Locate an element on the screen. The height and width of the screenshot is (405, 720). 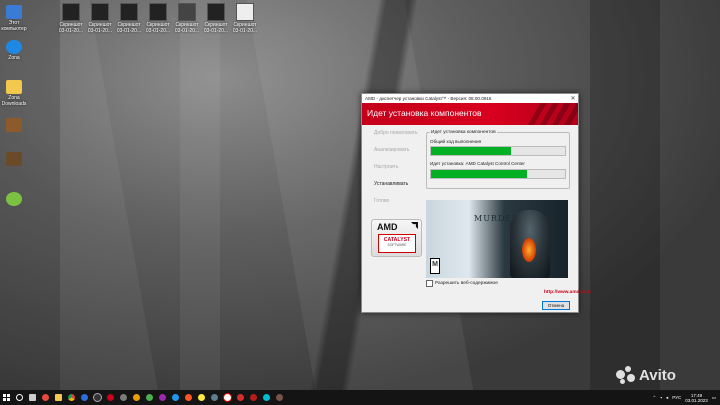
clock-date: 03.01.2023 is located at coordinates (696, 400).